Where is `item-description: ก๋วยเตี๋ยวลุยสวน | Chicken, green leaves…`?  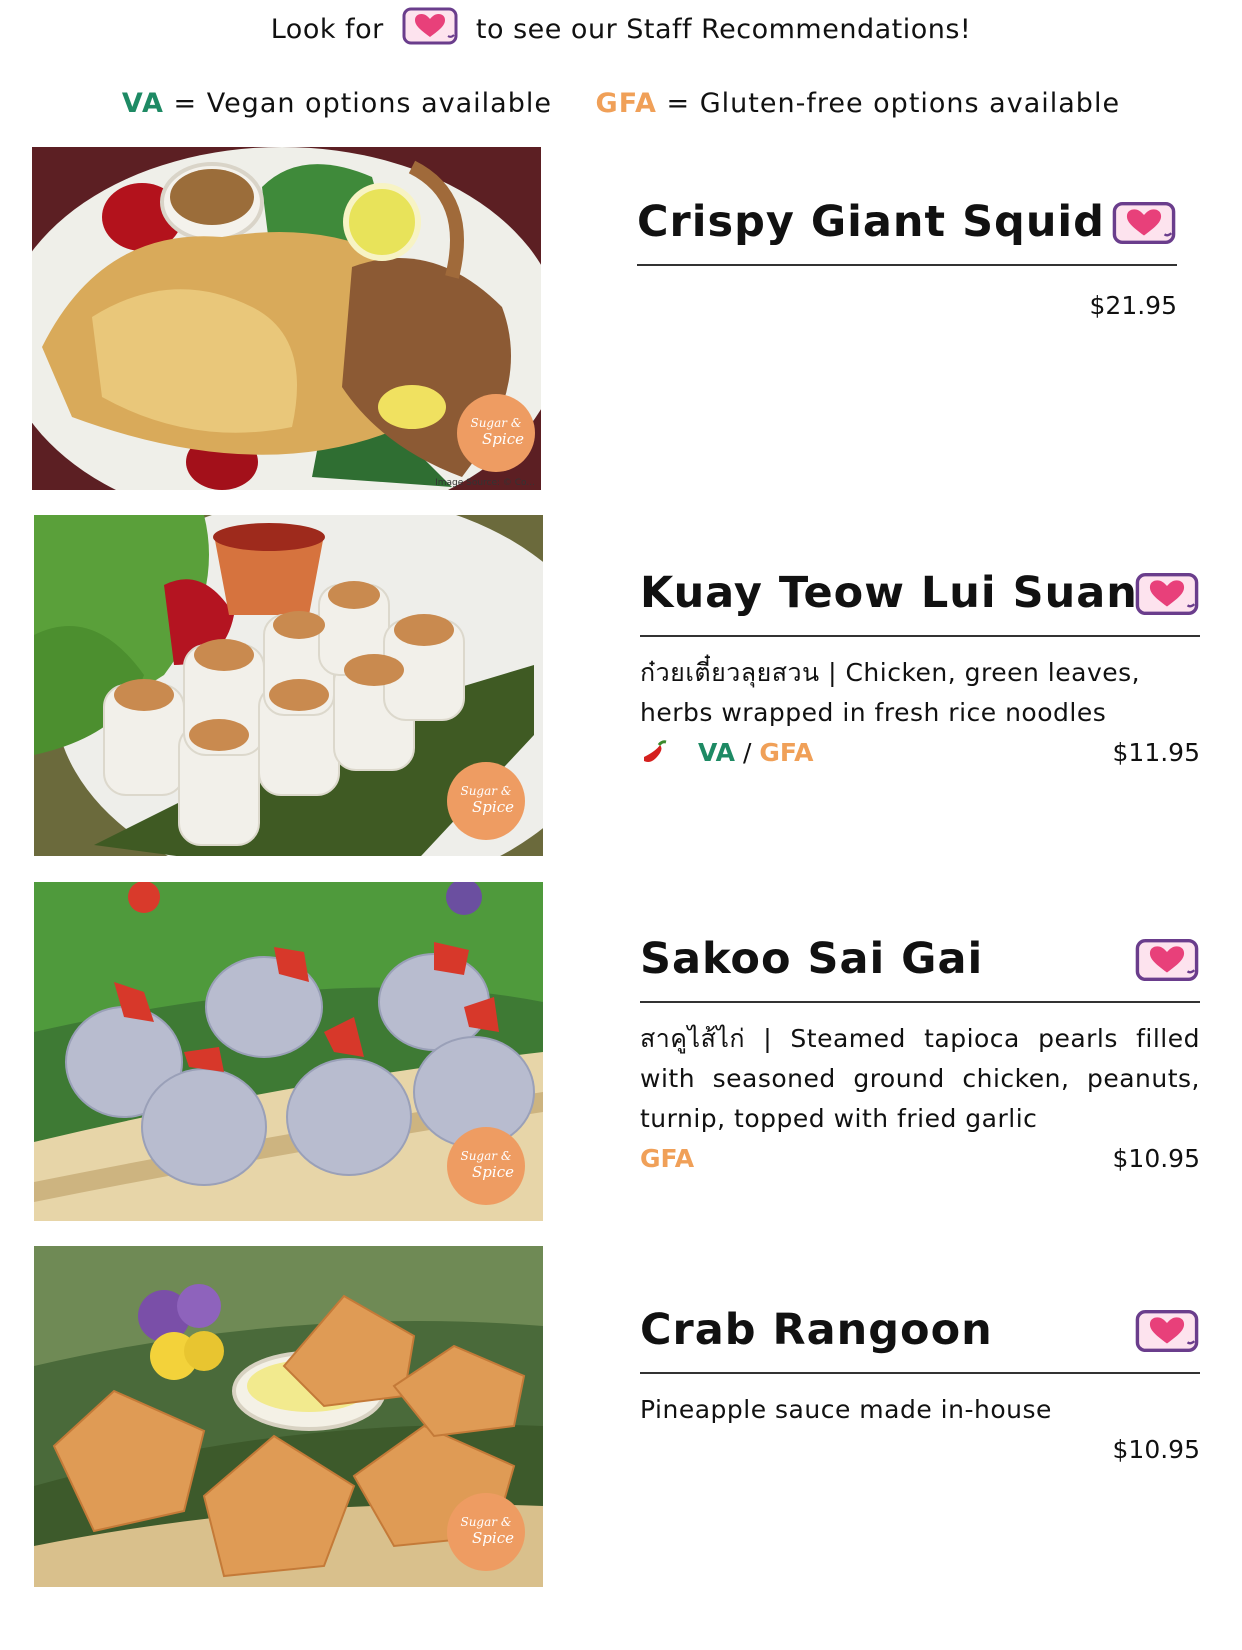
item-description: ก๋วยเตี๋ยวลุยสวน | Chicken, green leaves… is located at coordinates (890, 692).